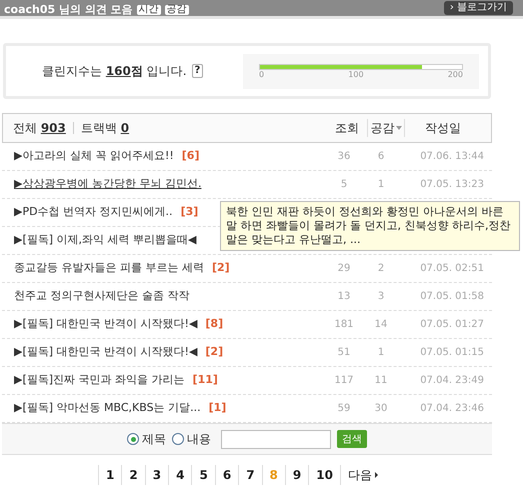 The image size is (523, 496). What do you see at coordinates (105, 128) in the screenshot?
I see `trackback-count: 트랙백 0` at bounding box center [105, 128].